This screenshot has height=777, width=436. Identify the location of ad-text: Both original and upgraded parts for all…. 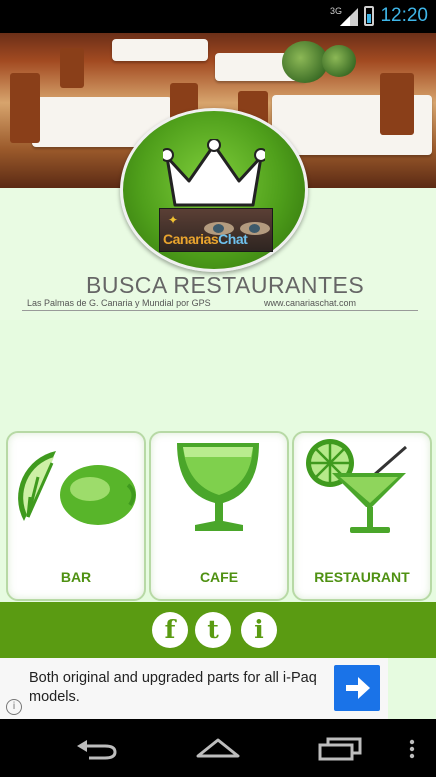
(173, 687).